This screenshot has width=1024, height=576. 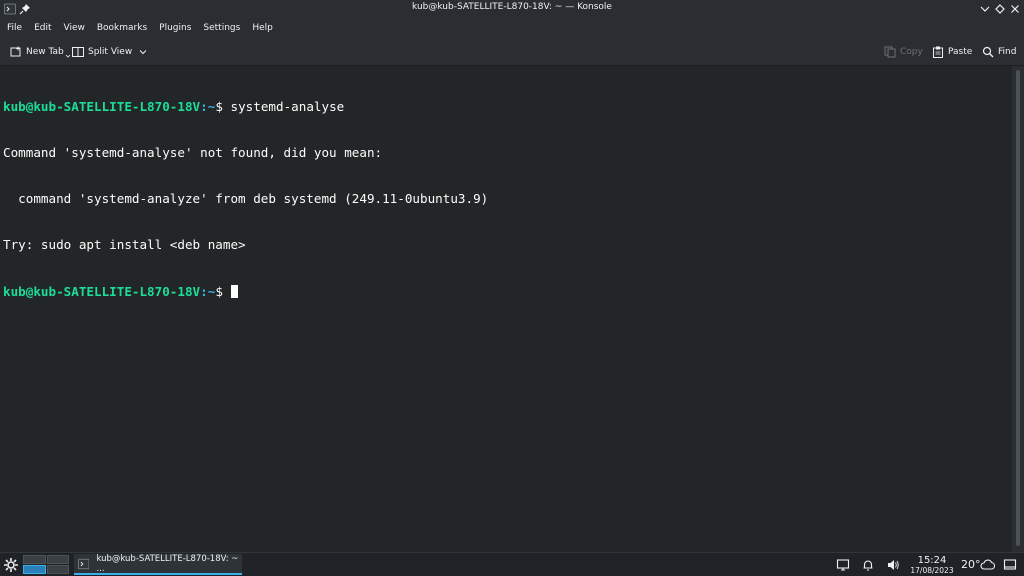 I want to click on close-icon, so click(x=1015, y=9).